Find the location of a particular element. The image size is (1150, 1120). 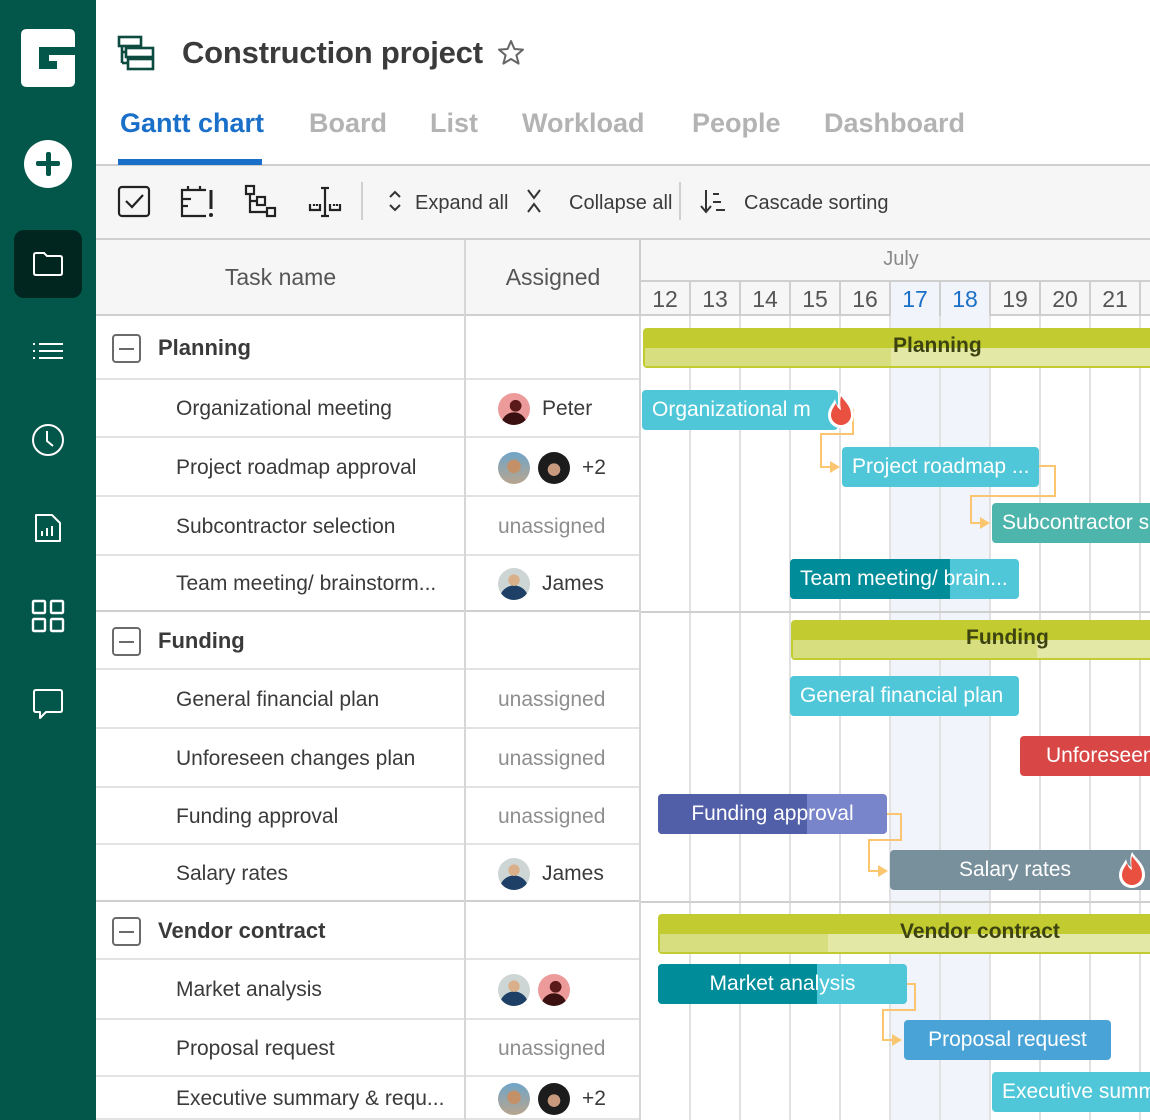

tab-dashboard: Dashboard is located at coordinates (894, 123).